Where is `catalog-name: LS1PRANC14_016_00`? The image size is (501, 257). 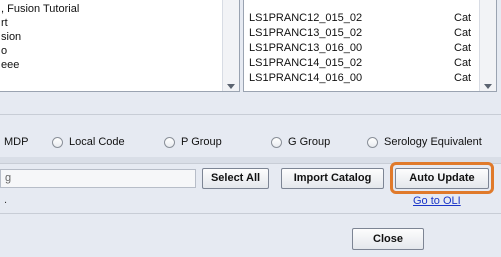 catalog-name: LS1PRANC14_016_00 is located at coordinates (306, 77).